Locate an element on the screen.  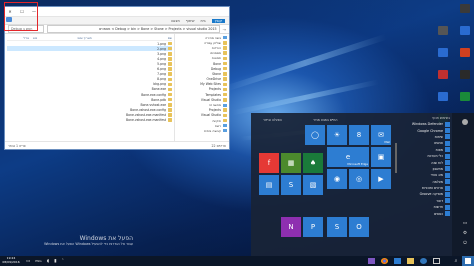
tile-movies: ▶ is located at coordinates (381, 179).